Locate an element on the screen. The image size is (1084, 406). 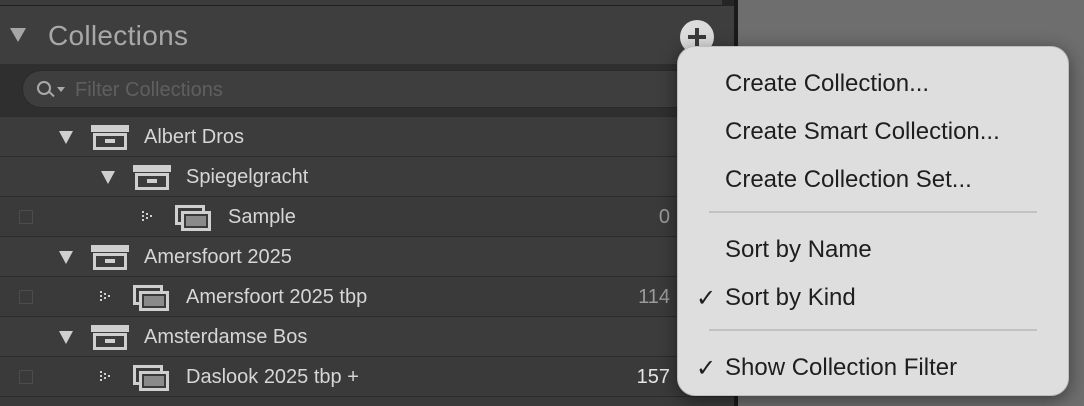
photo-count: 0 is located at coordinates (664, 217).